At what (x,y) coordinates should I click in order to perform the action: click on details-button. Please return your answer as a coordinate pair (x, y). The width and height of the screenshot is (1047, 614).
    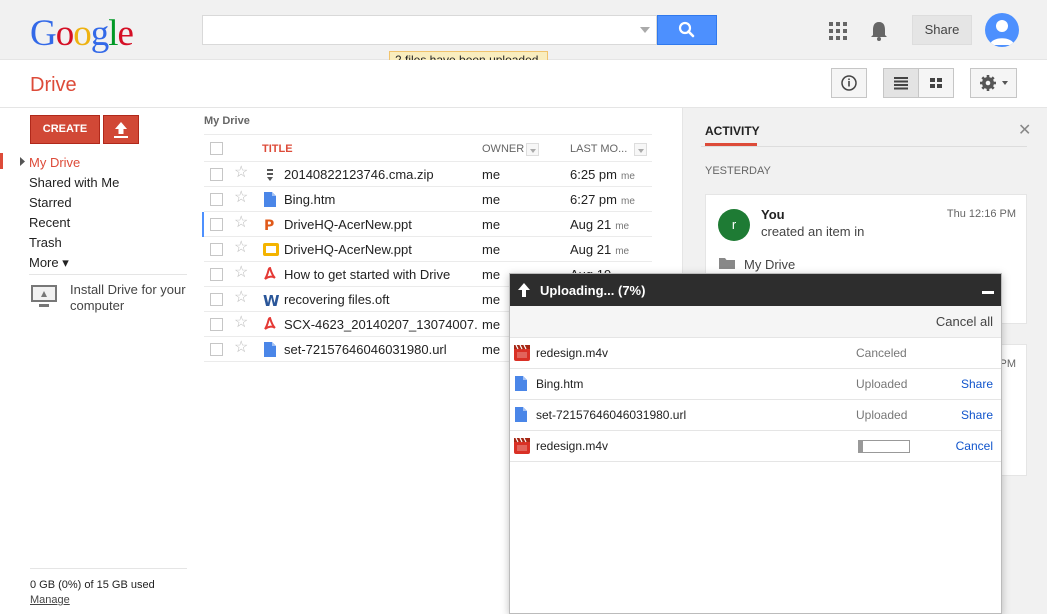
    Looking at the image, I should click on (849, 83).